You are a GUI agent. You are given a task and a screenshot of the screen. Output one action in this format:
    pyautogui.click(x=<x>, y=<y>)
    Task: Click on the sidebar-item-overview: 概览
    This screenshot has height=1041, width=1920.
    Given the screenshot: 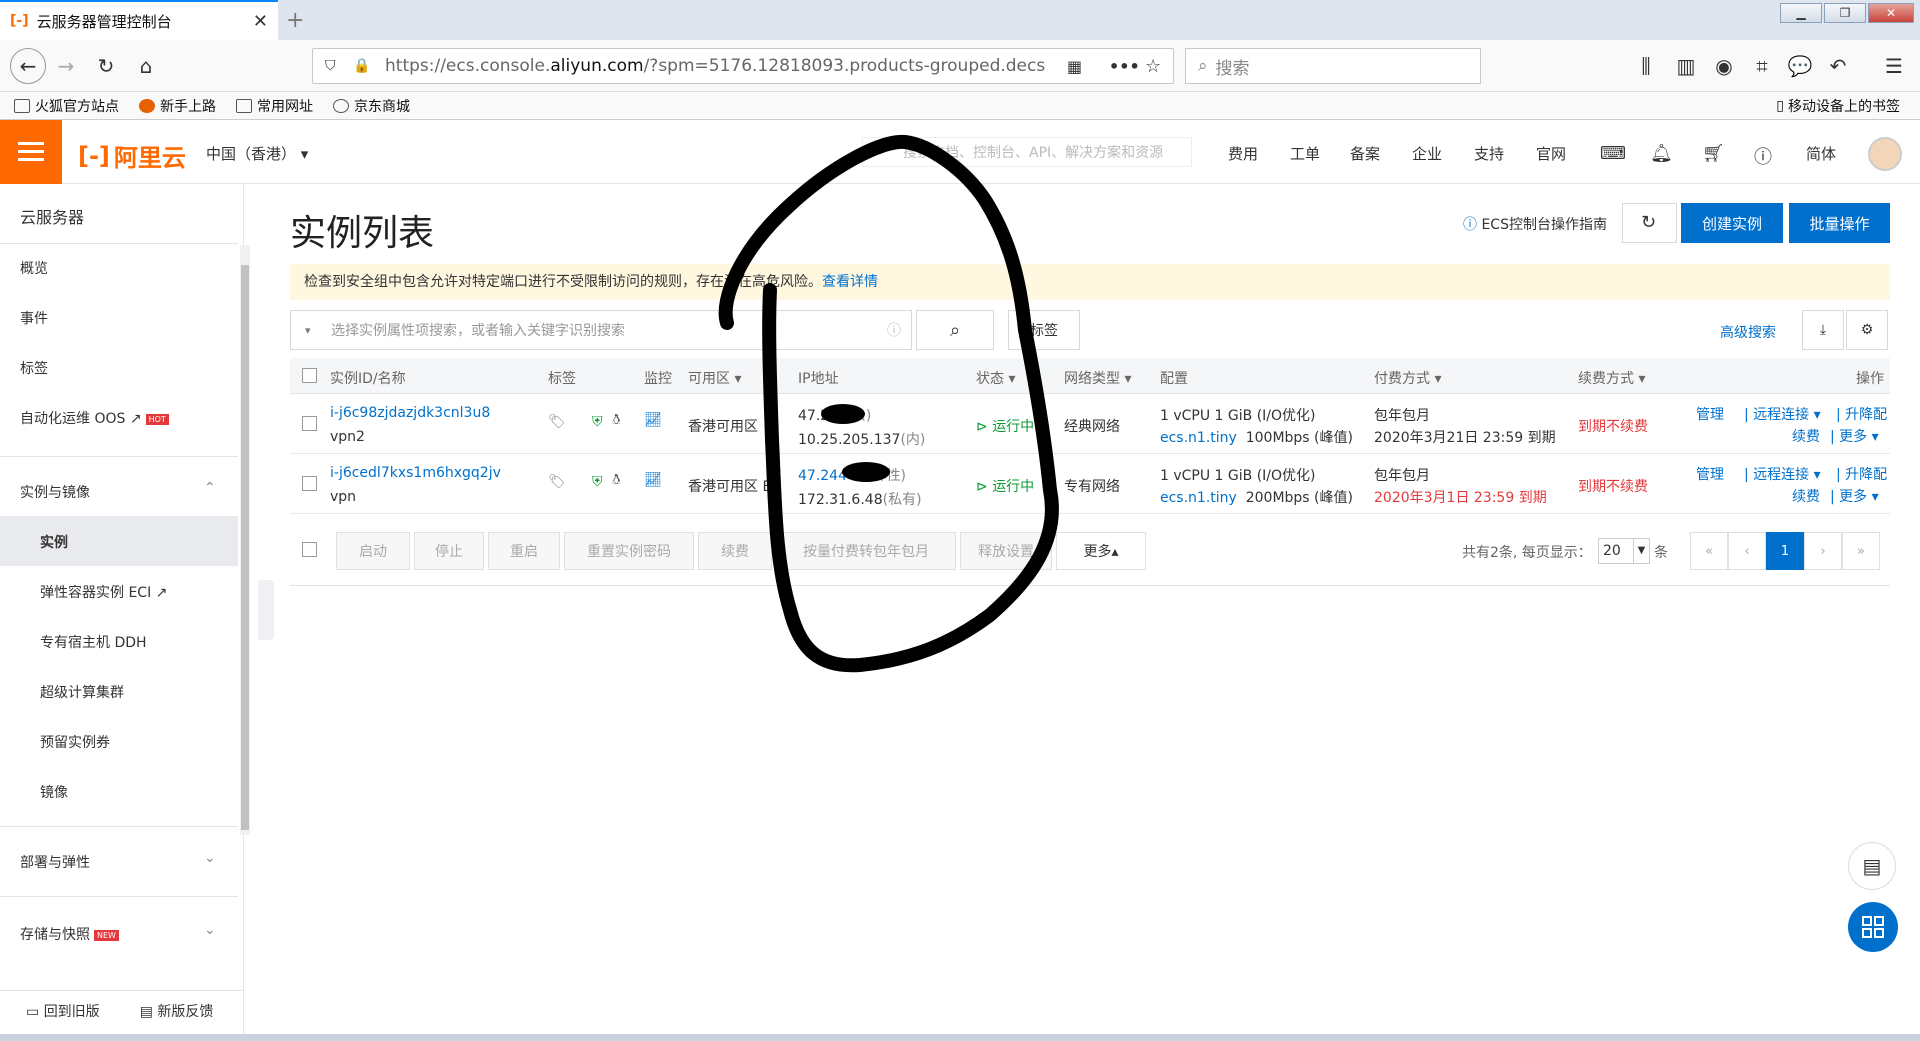 What is the action you would take?
    pyautogui.click(x=34, y=268)
    